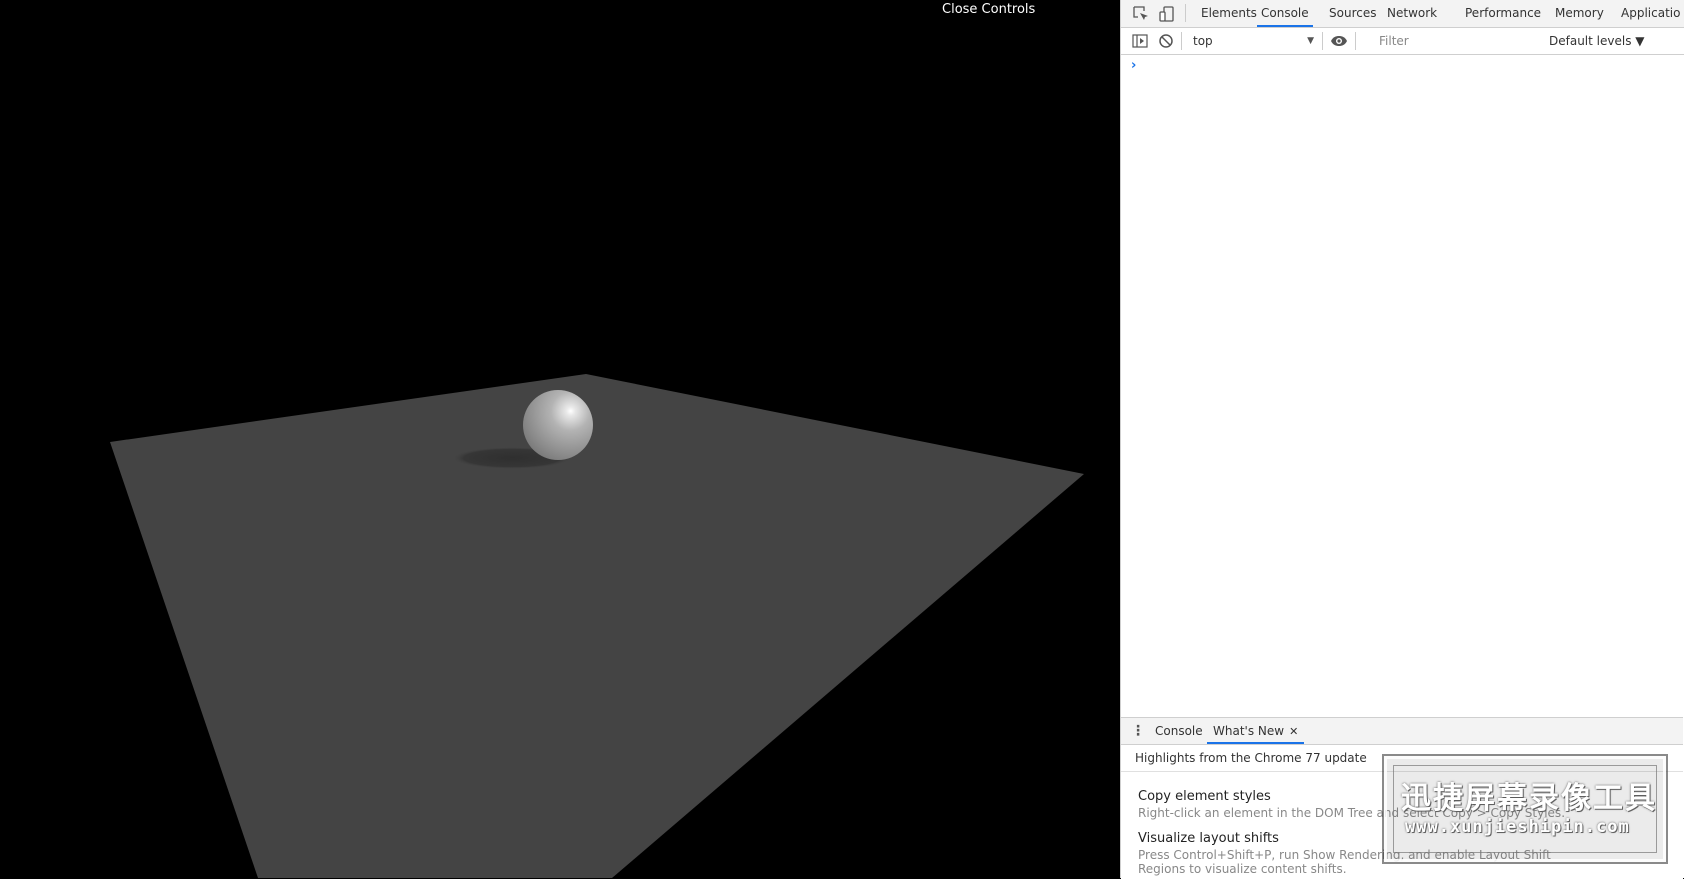 This screenshot has height=879, width=1684. Describe the element at coordinates (1167, 14) in the screenshot. I see `device-toolbar-icon` at that location.